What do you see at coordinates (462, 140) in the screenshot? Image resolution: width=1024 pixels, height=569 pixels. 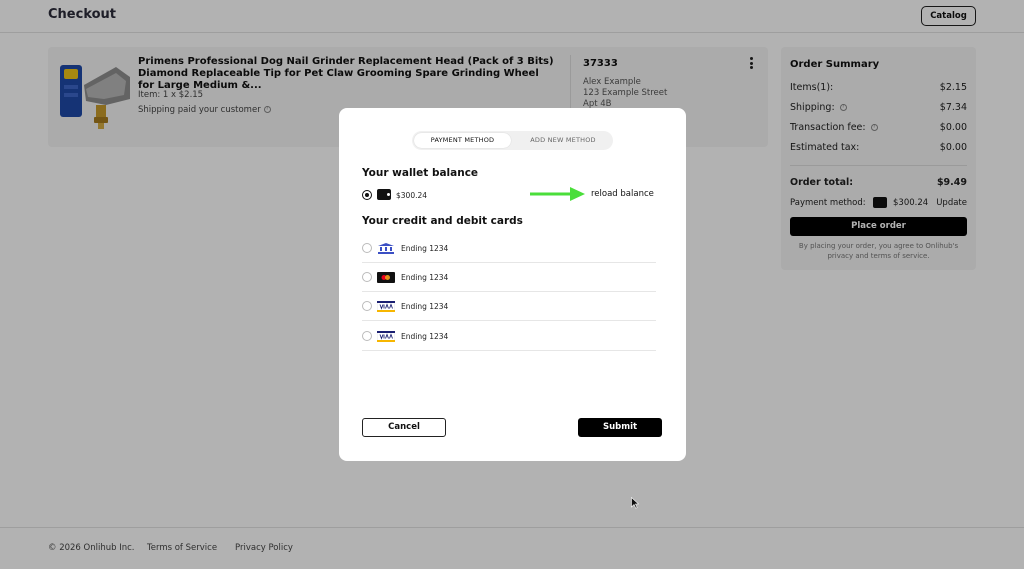 I see `tab-payment-method: PAYMENT METHOD` at bounding box center [462, 140].